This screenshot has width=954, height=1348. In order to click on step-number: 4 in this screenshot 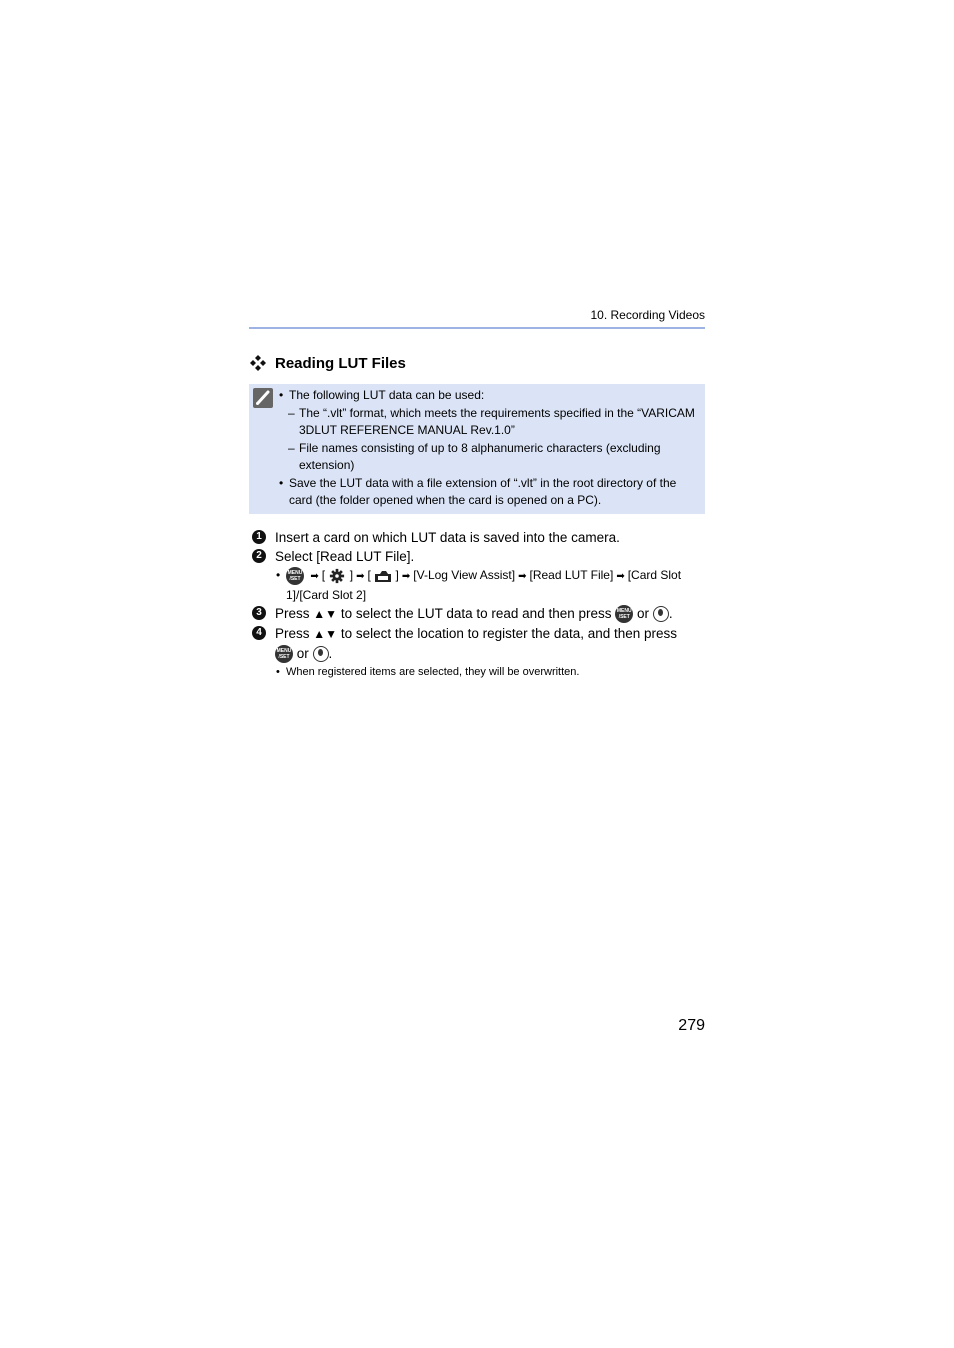, I will do `click(259, 633)`.